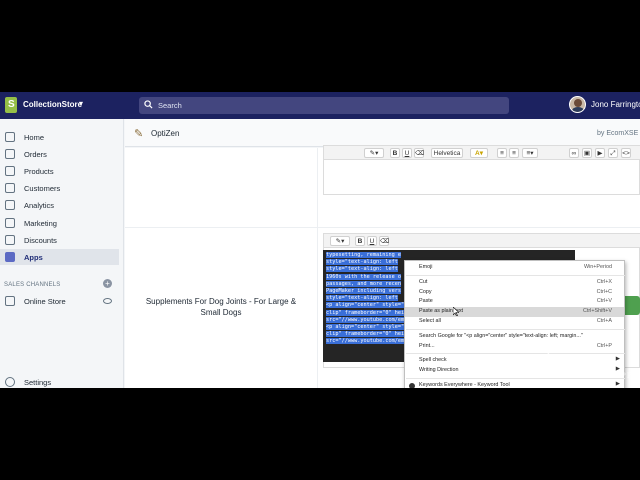 Image resolution: width=640 pixels, height=480 pixels. Describe the element at coordinates (35, 155) in the screenshot. I see `sidebar-item-label: Orders` at that location.